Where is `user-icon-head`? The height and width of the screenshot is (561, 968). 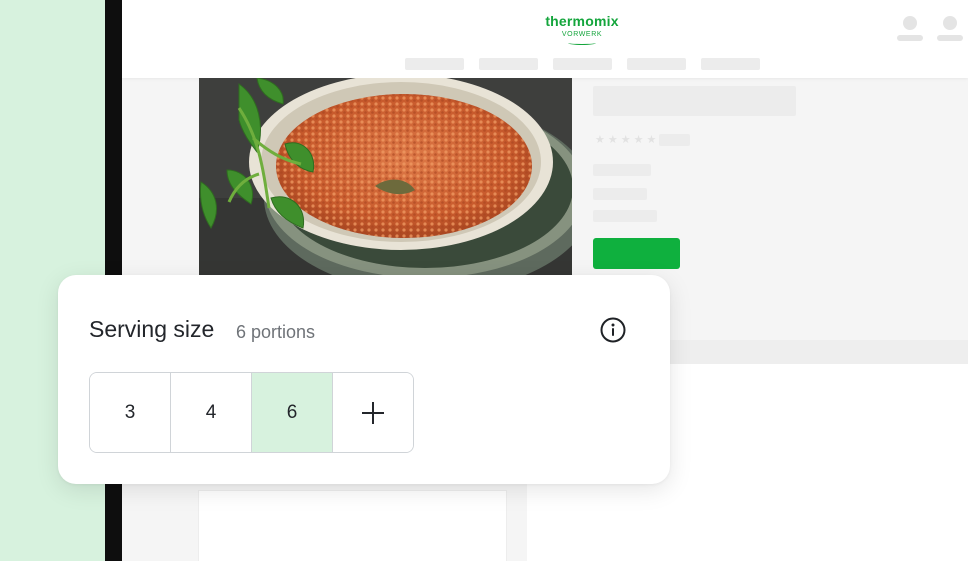 user-icon-head is located at coordinates (910, 23).